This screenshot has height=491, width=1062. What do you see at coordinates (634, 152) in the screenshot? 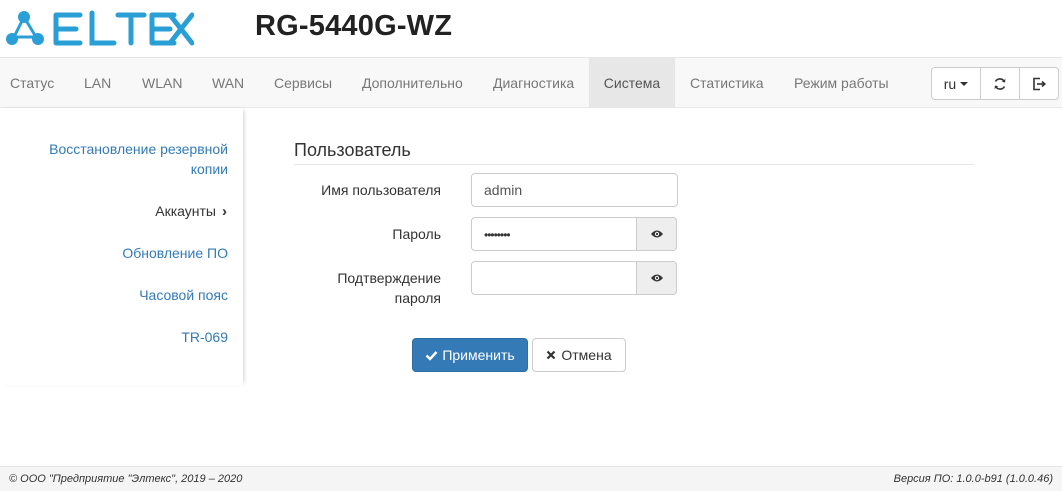
I see `form-legend: Пользователь` at bounding box center [634, 152].